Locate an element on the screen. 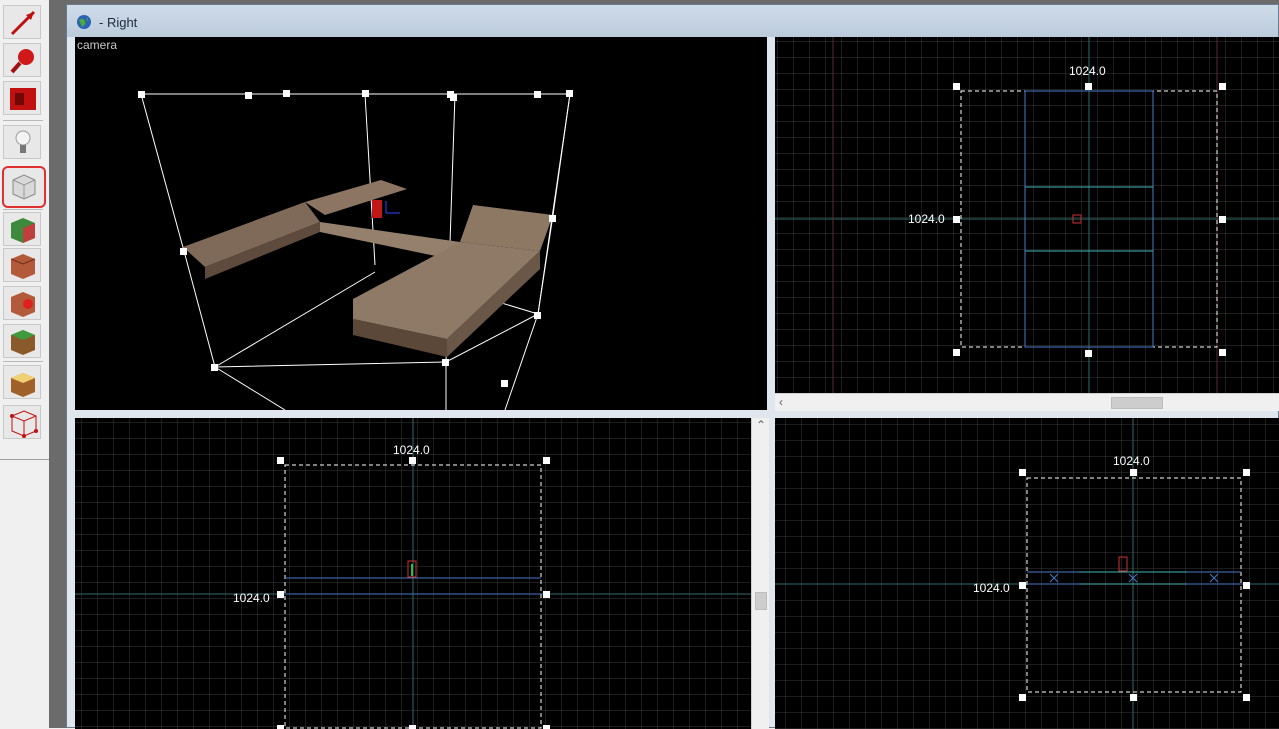 The height and width of the screenshot is (729, 1279). horizontal-scrollbar: ‹ is located at coordinates (1027, 402).